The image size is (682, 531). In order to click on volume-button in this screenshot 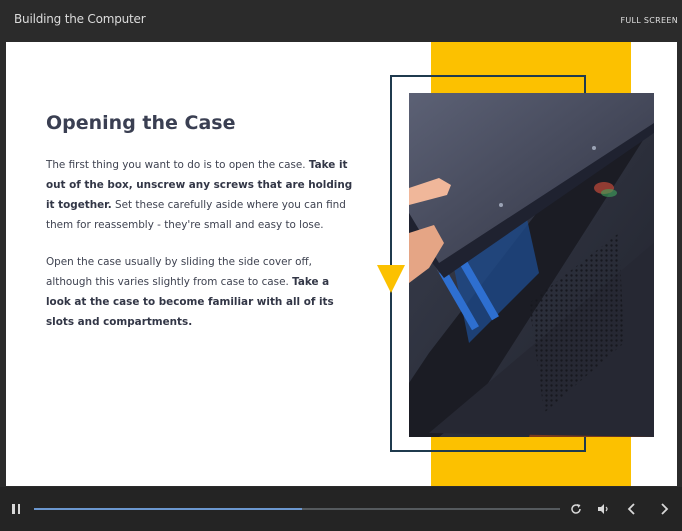, I will do `click(604, 509)`.